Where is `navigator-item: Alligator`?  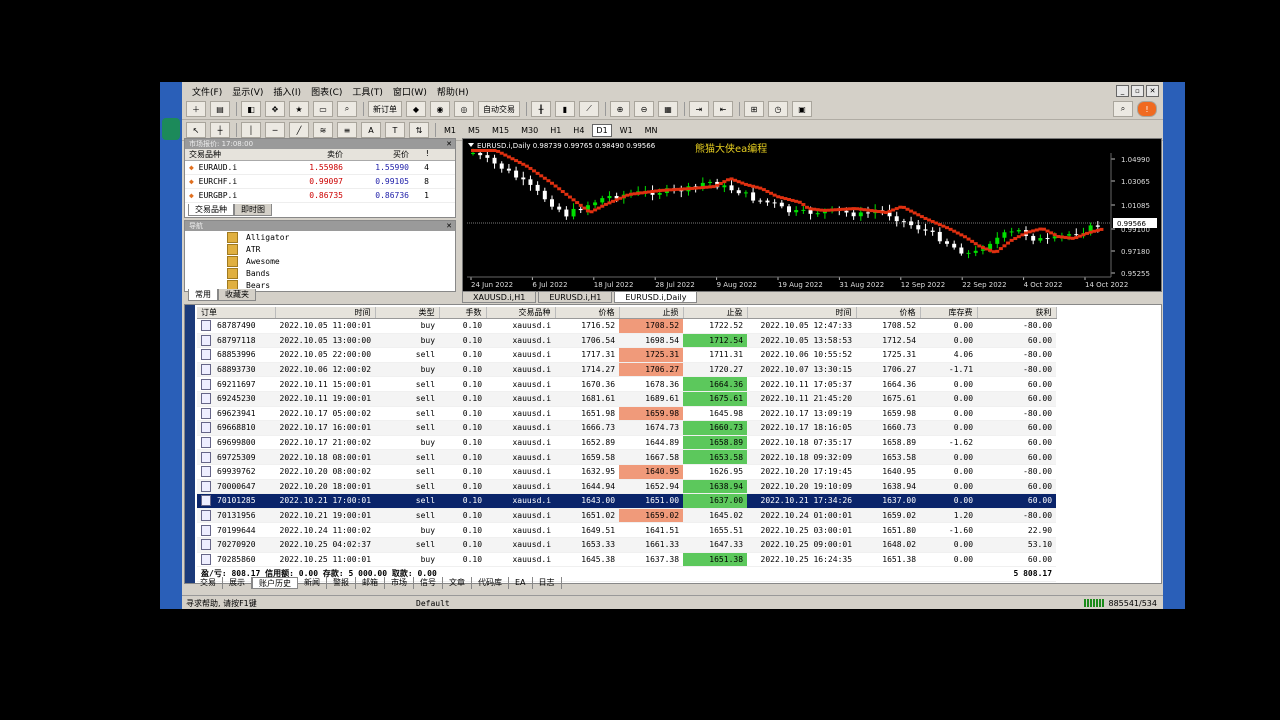 navigator-item: Alligator is located at coordinates (320, 237).